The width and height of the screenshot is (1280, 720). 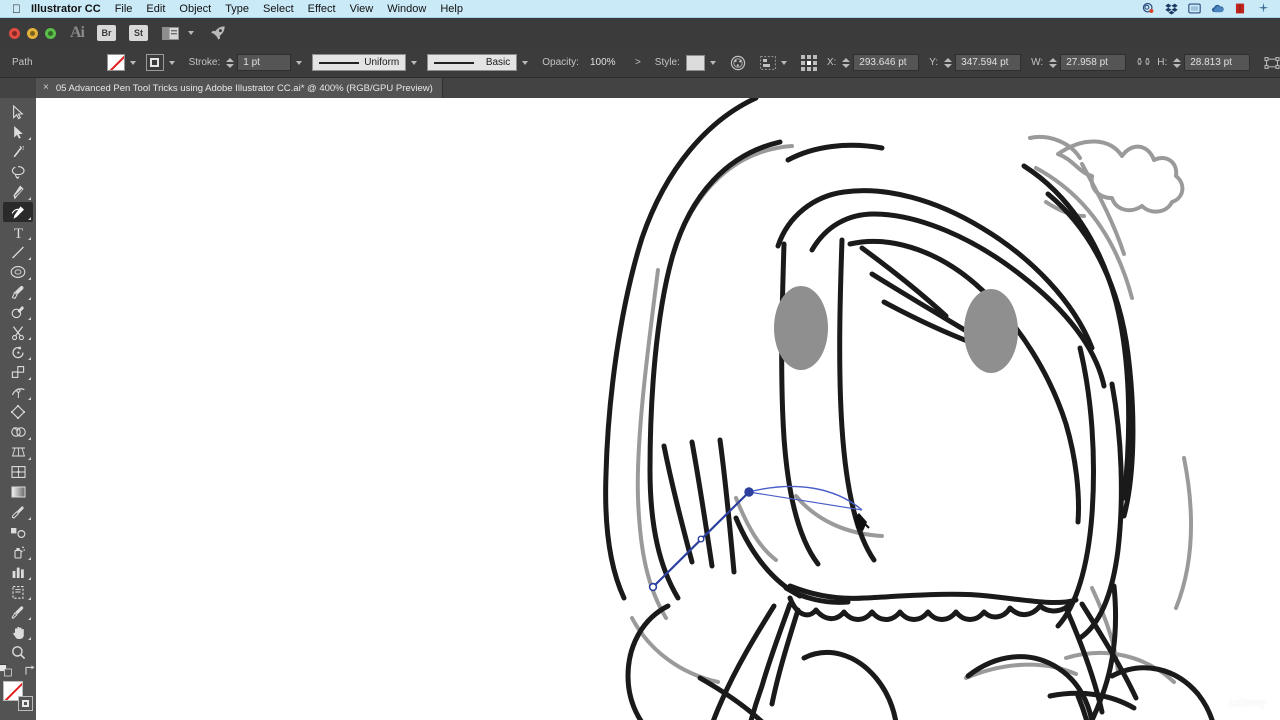 What do you see at coordinates (1177, 62) in the screenshot?
I see `height-stepper` at bounding box center [1177, 62].